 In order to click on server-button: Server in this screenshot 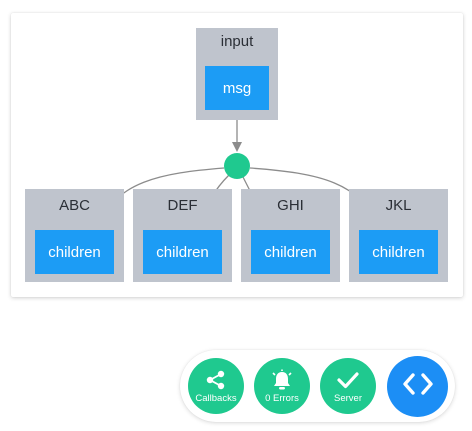, I will do `click(348, 386)`.